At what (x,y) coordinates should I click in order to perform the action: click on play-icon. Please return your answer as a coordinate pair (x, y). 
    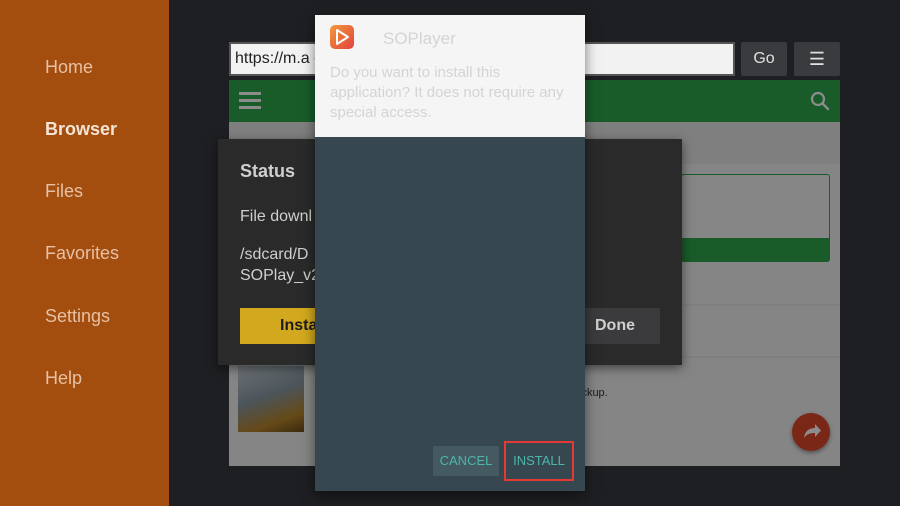
    Looking at the image, I should click on (342, 37).